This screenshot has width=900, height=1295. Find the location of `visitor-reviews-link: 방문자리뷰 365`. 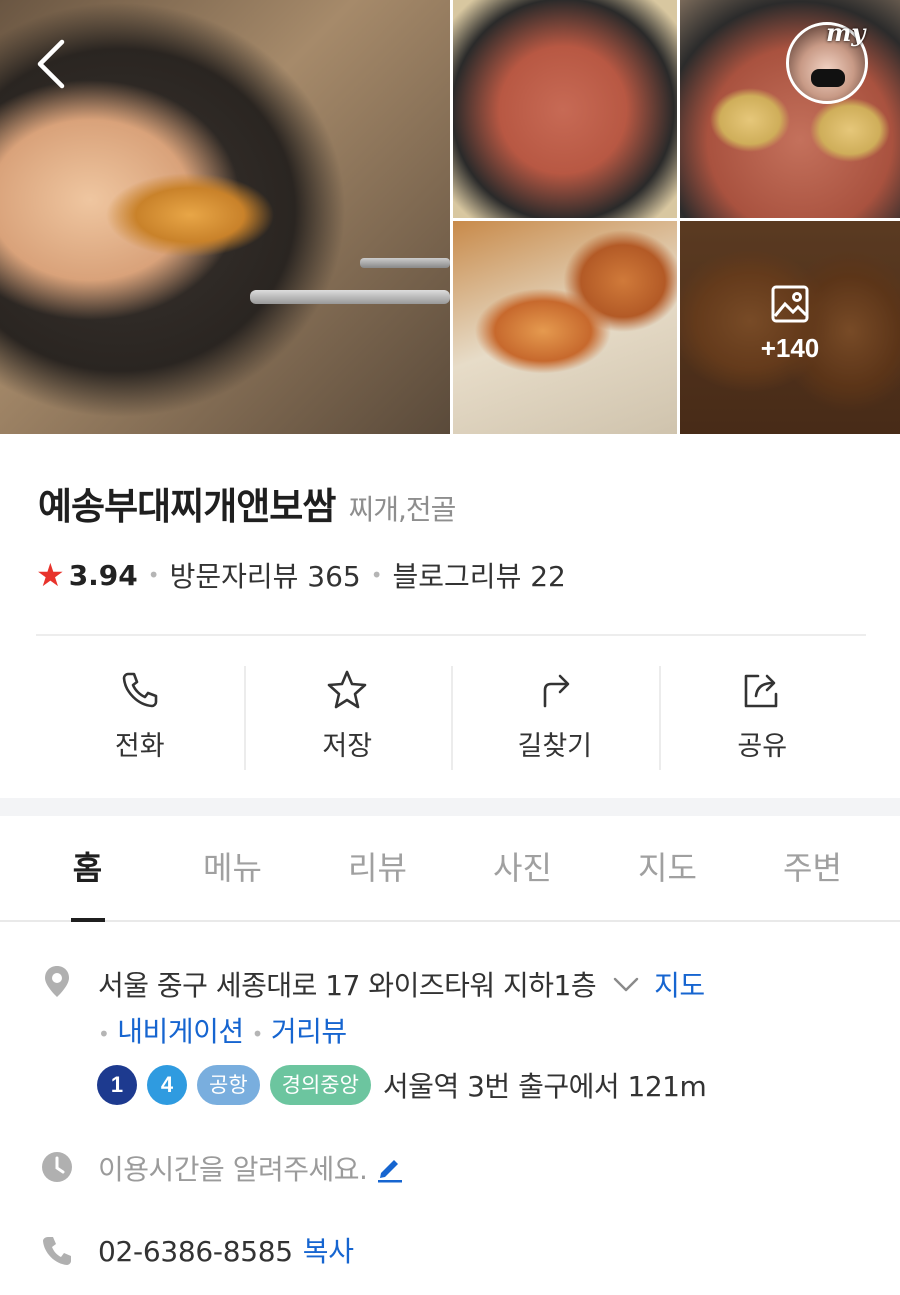

visitor-reviews-link: 방문자리뷰 365 is located at coordinates (265, 575).